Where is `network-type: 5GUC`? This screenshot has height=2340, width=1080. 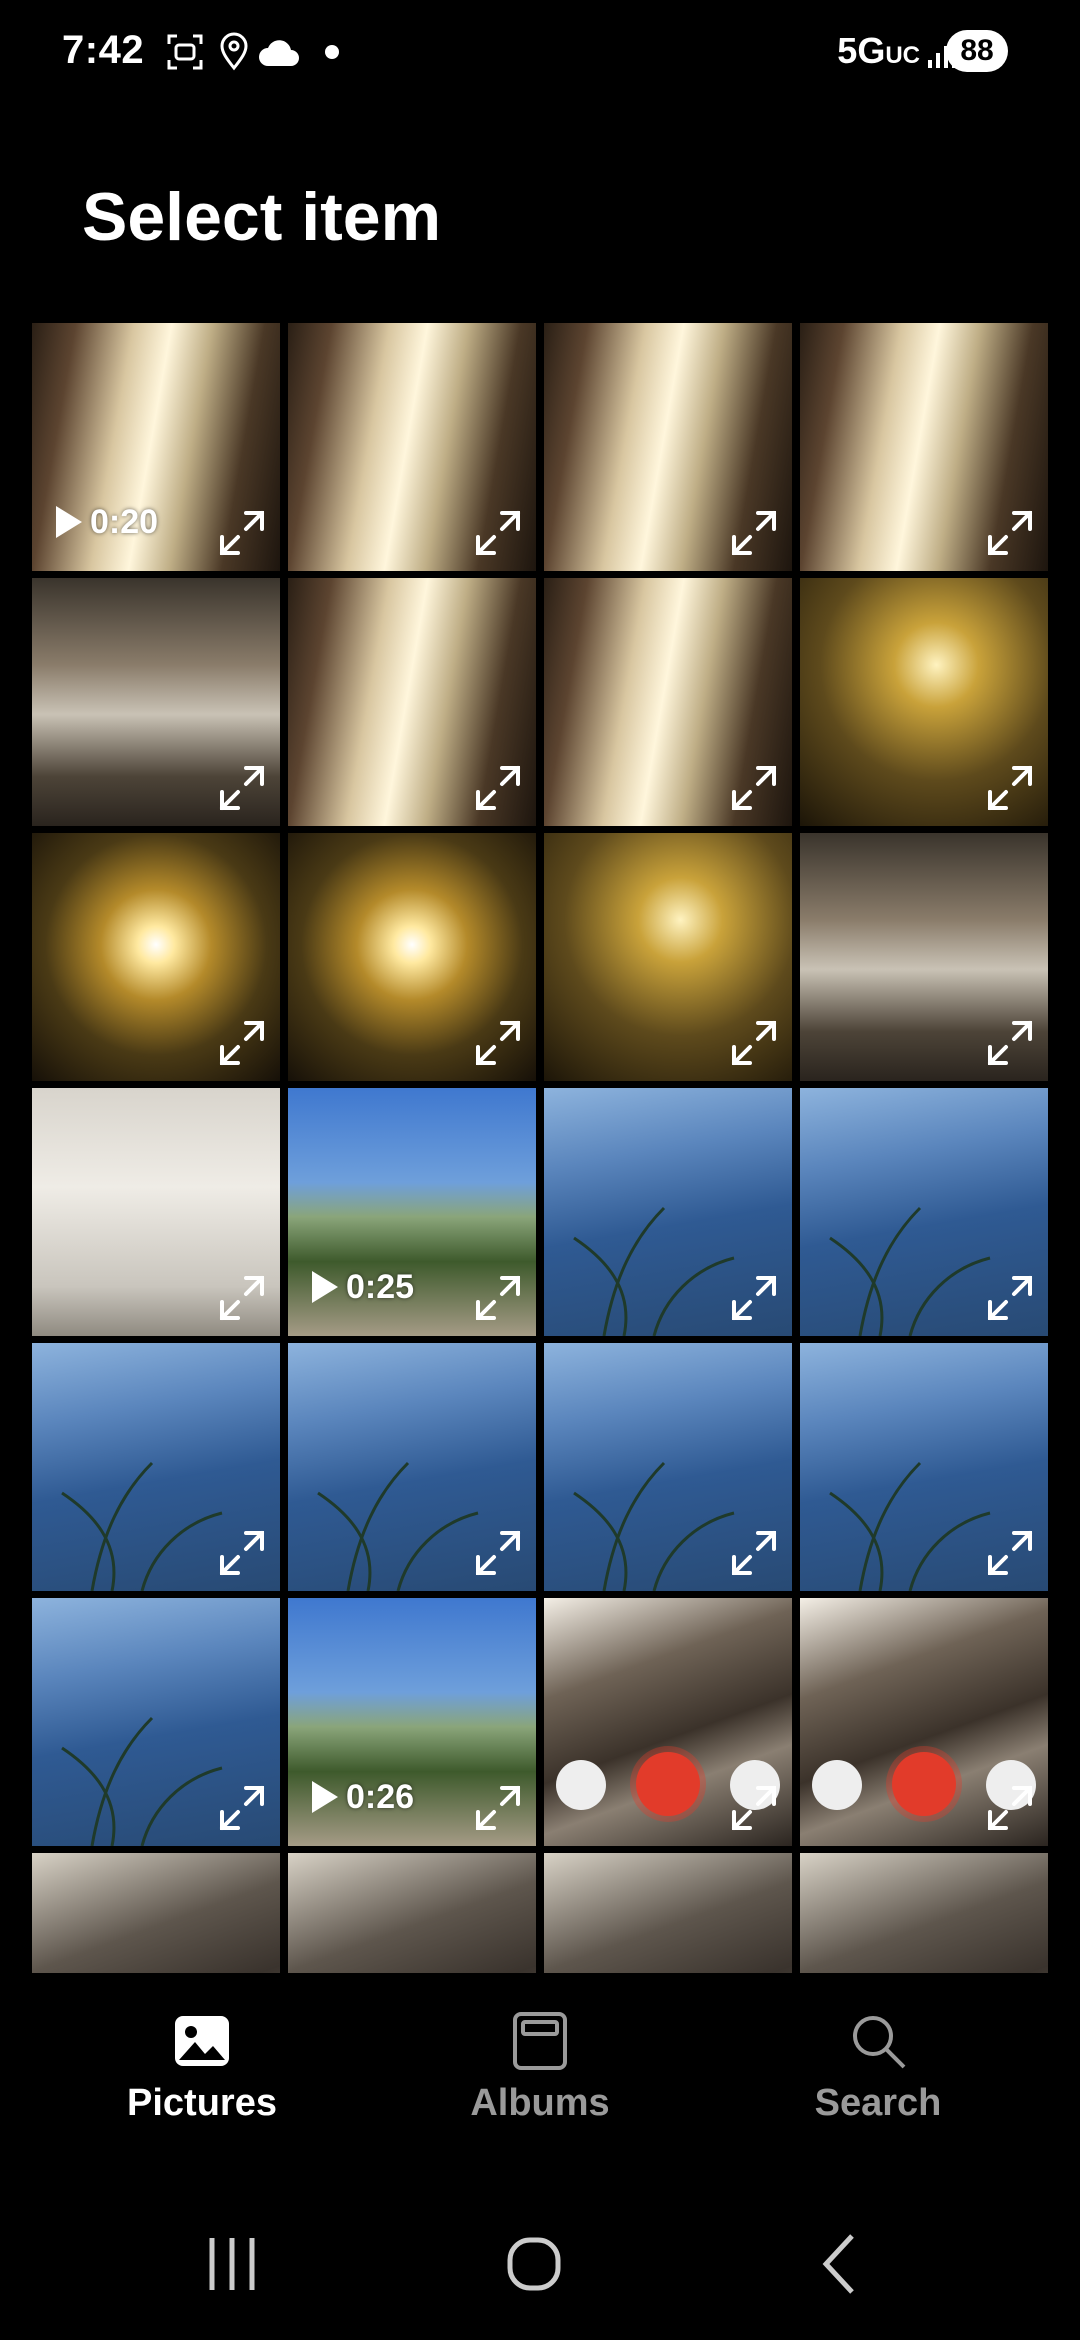
network-type: 5GUC is located at coordinates (878, 50).